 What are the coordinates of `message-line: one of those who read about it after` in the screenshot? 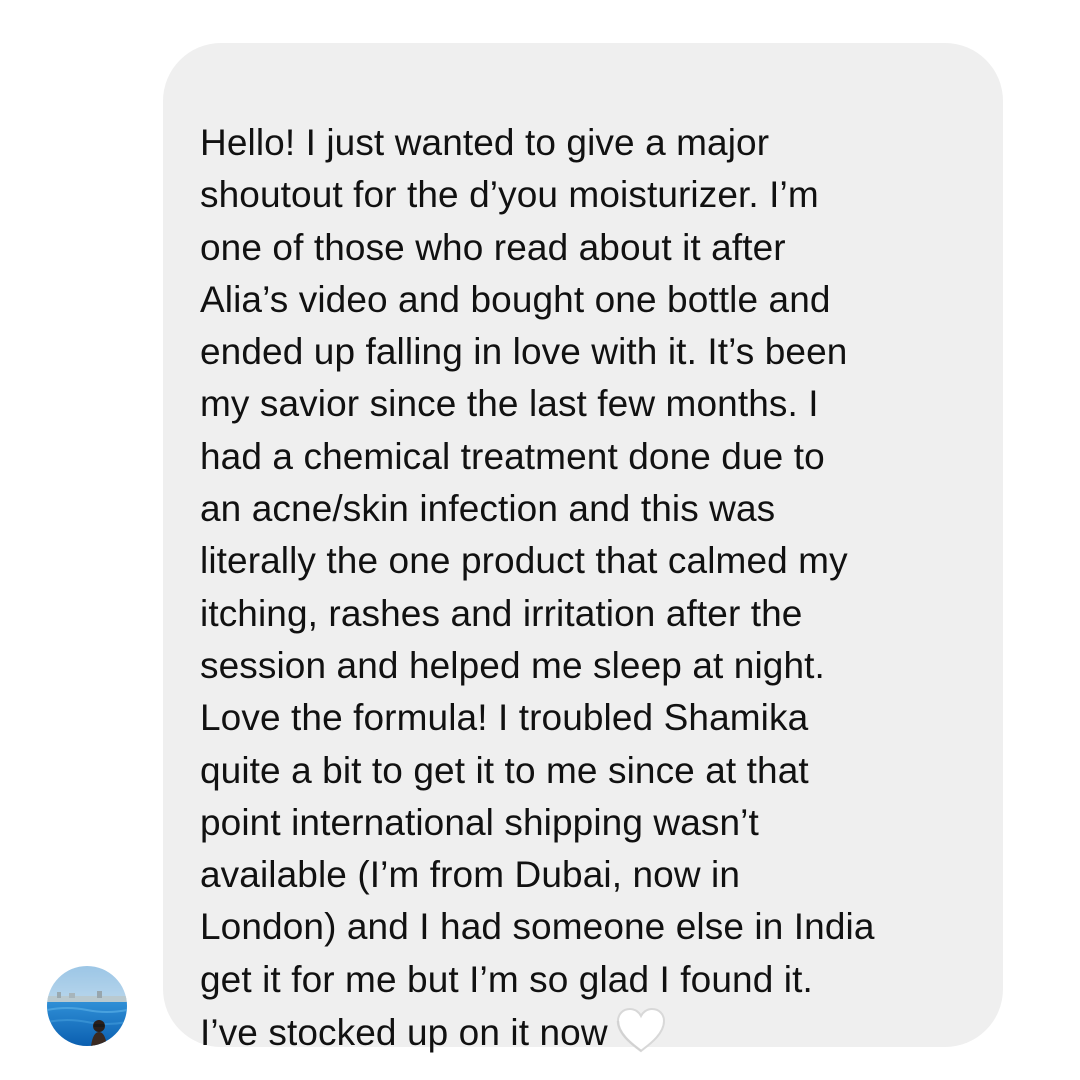 It's located at (493, 247).